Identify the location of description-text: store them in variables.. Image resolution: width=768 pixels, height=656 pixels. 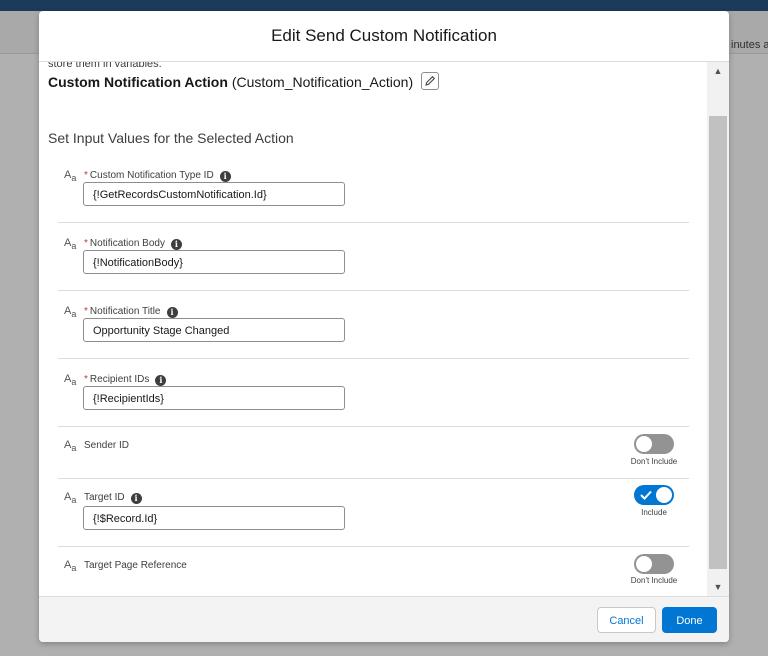
(105, 66).